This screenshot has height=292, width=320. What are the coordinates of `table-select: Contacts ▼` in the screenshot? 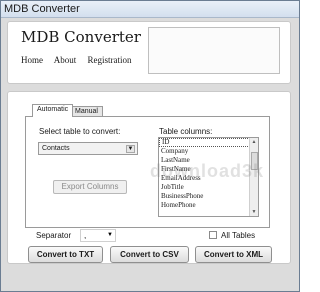 It's located at (88, 148).